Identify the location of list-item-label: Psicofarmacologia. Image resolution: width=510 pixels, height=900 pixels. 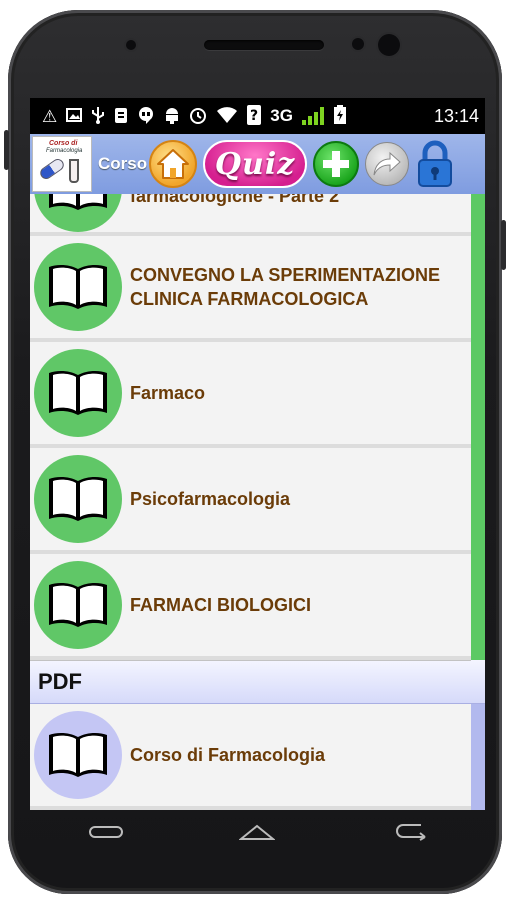
(210, 499).